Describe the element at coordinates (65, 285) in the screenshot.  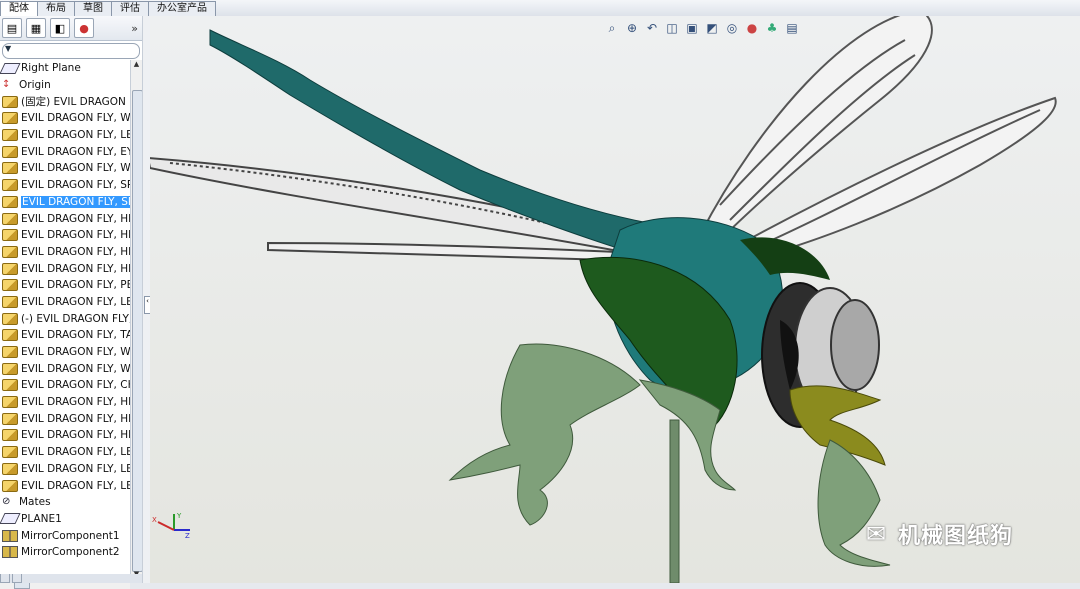
I see `tree-item: EVIL DRAGON FLY, PEI` at that location.